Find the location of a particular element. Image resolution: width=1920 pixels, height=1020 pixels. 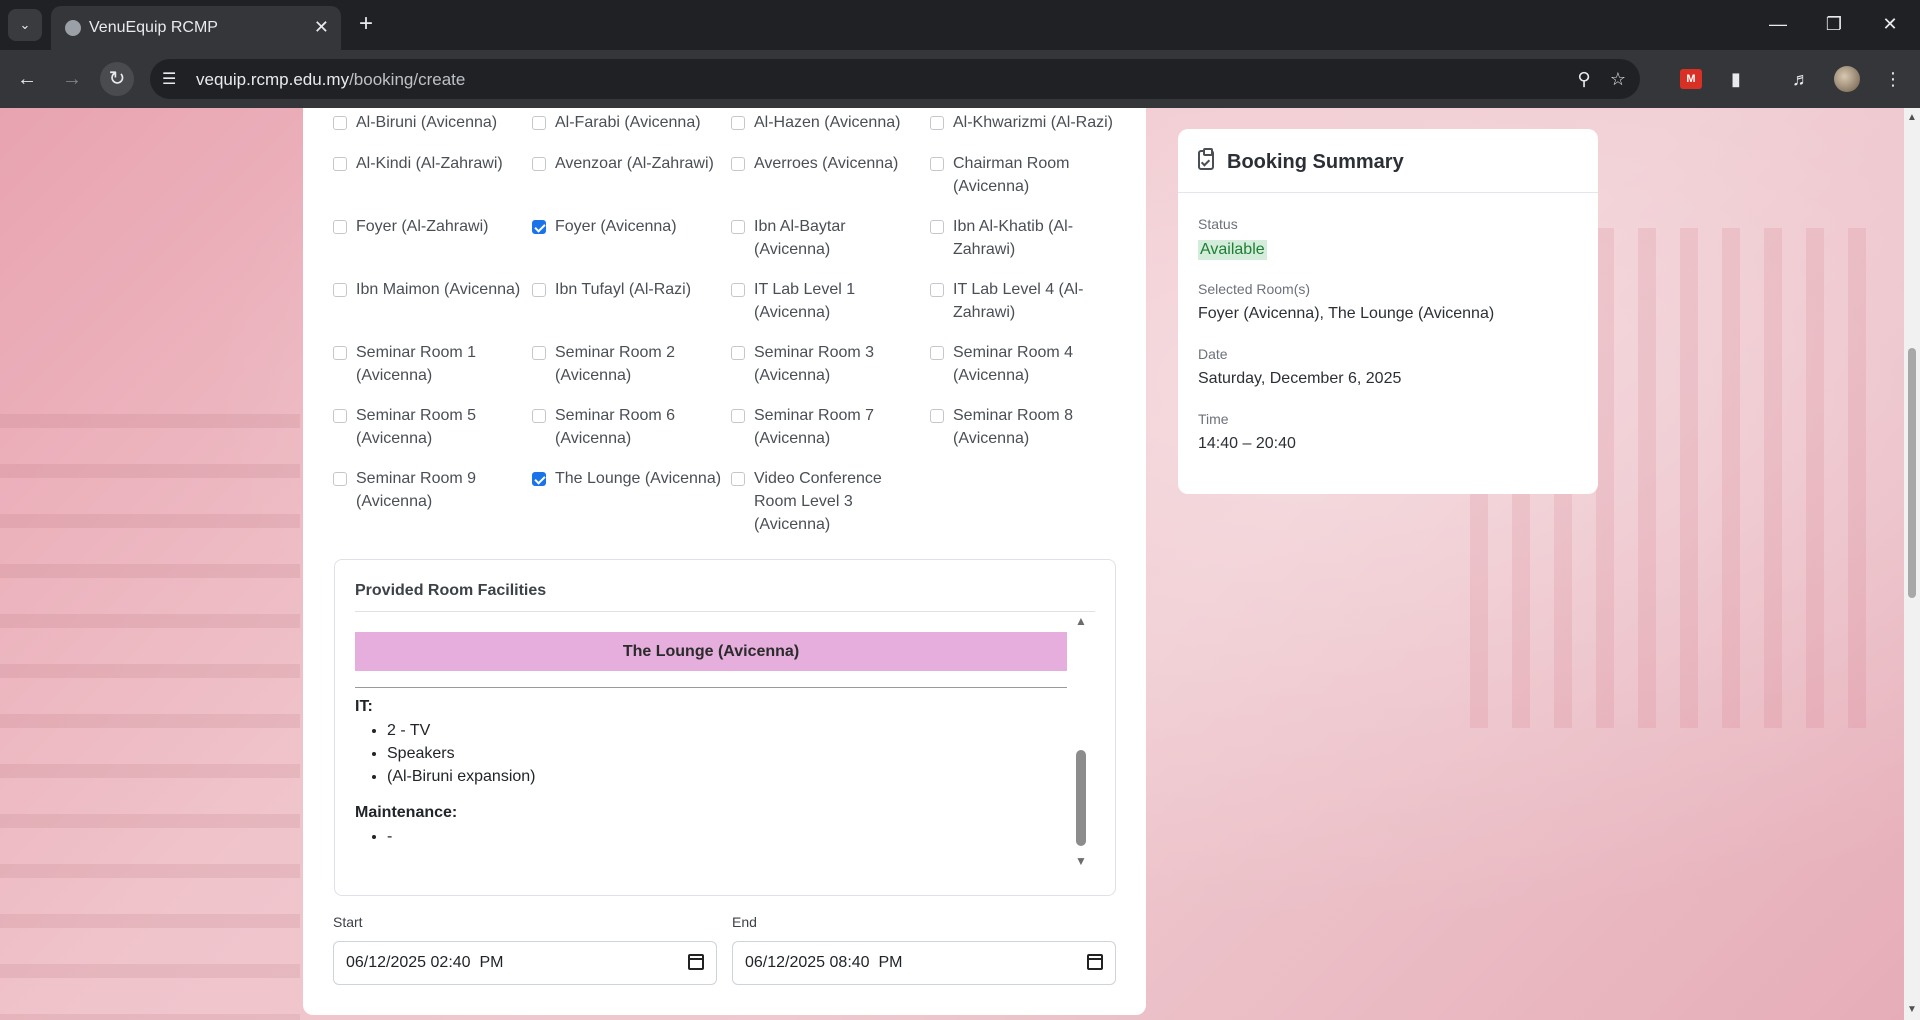

end-datetime-input: 06/12/2025 08:40 PM is located at coordinates (924, 963).